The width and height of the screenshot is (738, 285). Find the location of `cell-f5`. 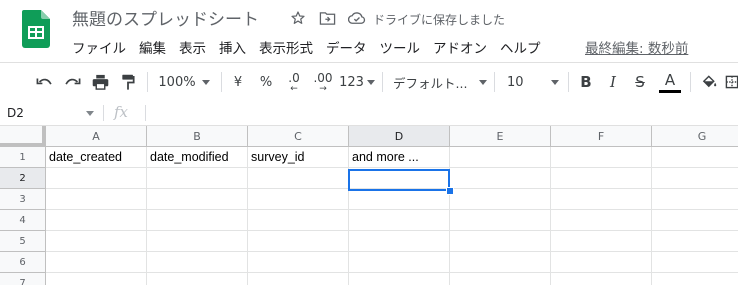

cell-f5 is located at coordinates (601, 241).